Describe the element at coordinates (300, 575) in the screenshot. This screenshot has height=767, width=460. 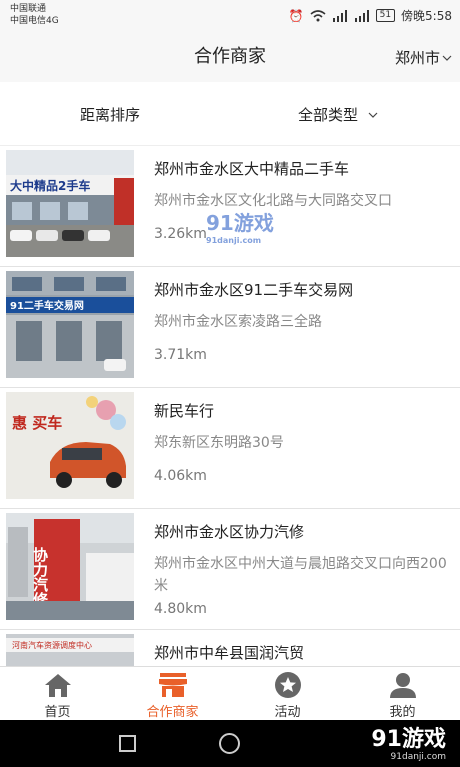
I see `dealer-address: 郑州市金水区中州大道与晨旭路交叉口向西200米` at that location.